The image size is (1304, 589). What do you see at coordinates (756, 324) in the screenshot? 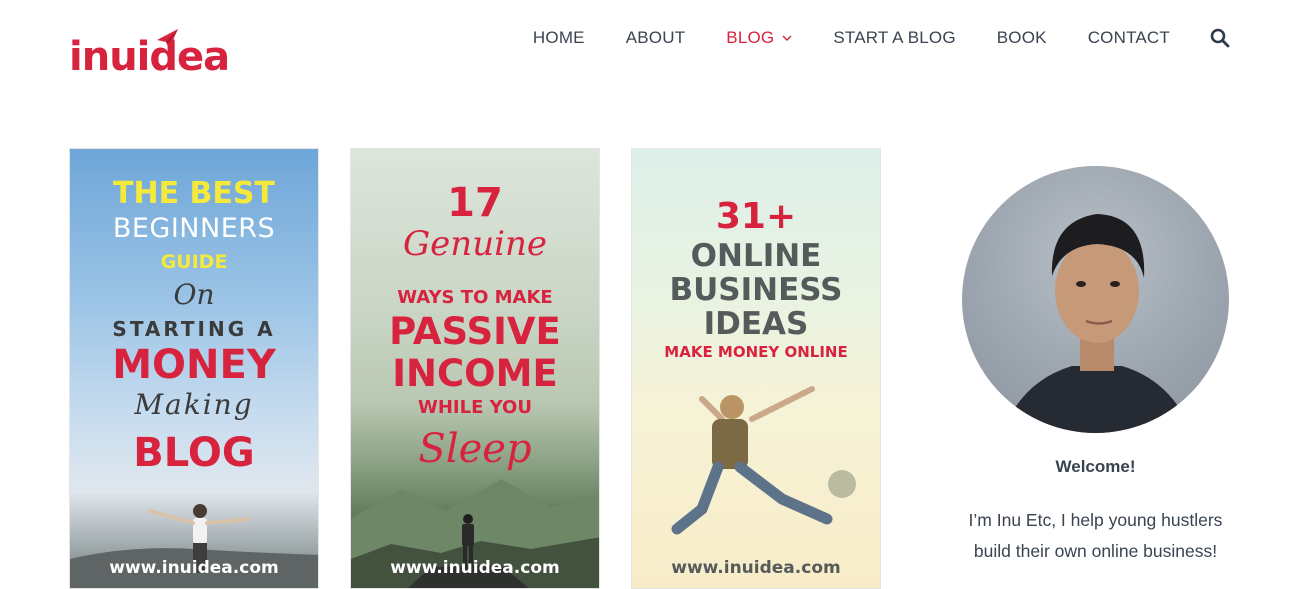
I see `card-line: IDEAS` at bounding box center [756, 324].